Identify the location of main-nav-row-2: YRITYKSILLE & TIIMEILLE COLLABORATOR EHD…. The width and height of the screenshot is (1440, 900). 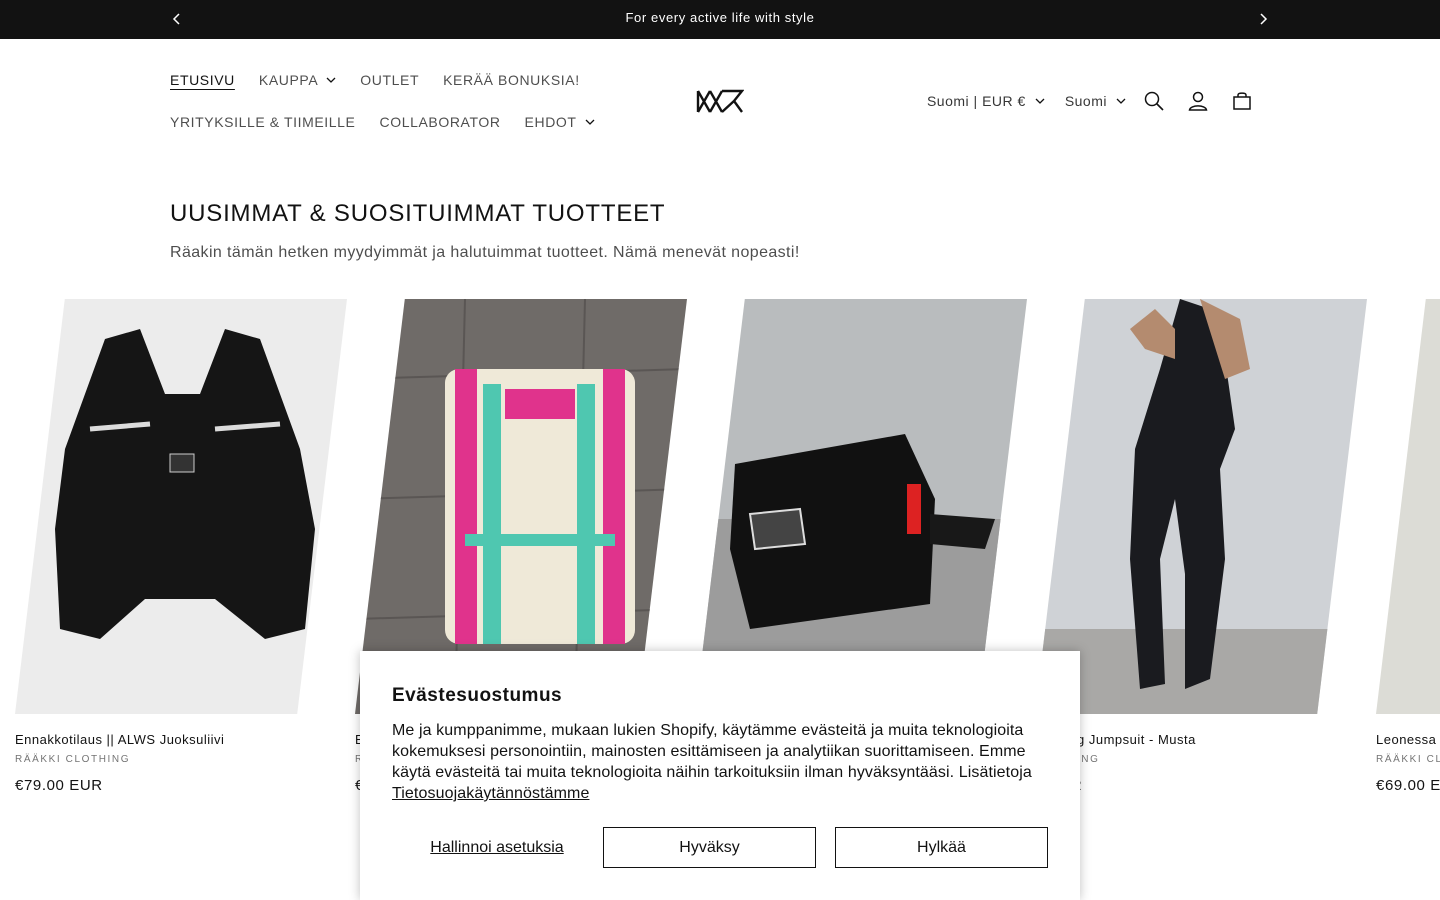
(394, 122).